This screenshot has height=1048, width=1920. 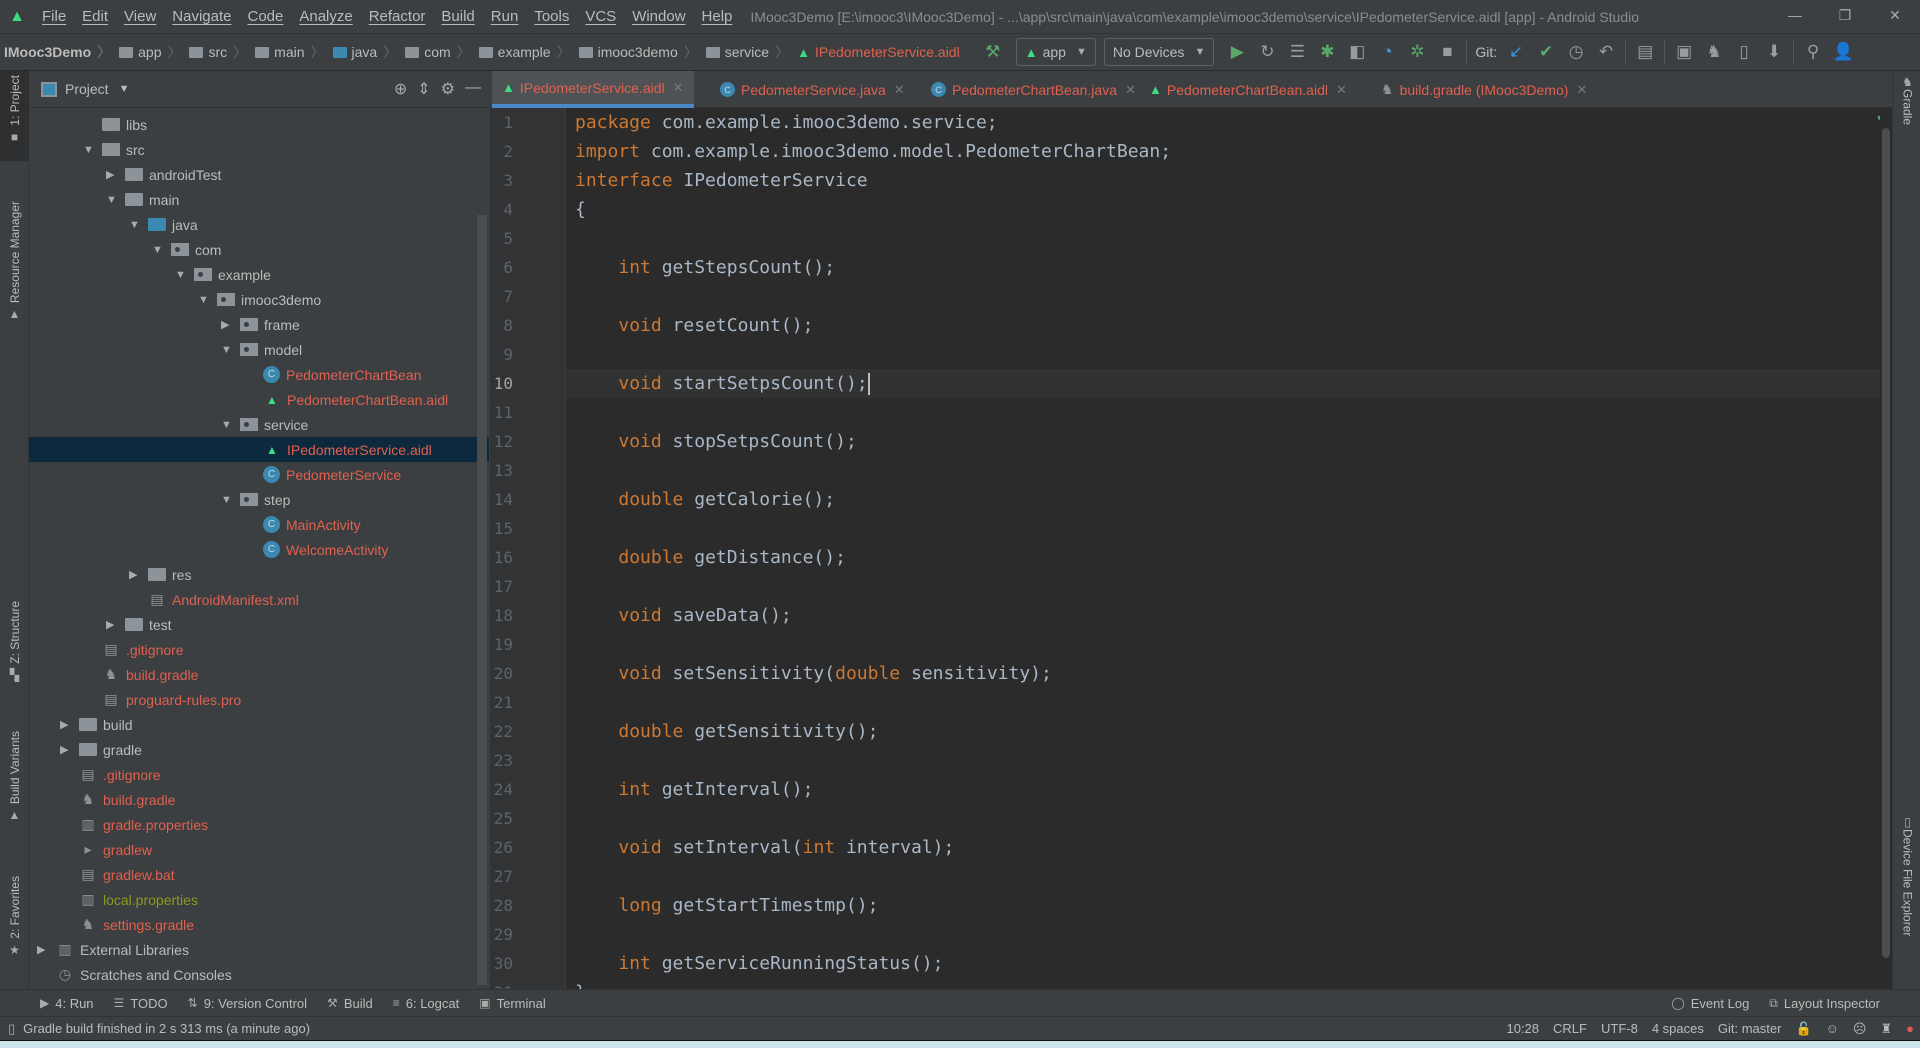 What do you see at coordinates (397, 16) in the screenshot?
I see `menu-refactor: Refactor` at bounding box center [397, 16].